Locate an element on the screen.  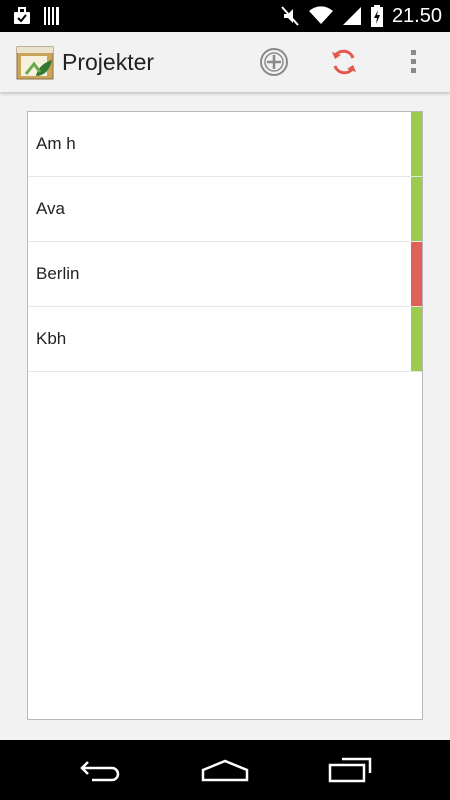
barcode-icon is located at coordinates (51, 16).